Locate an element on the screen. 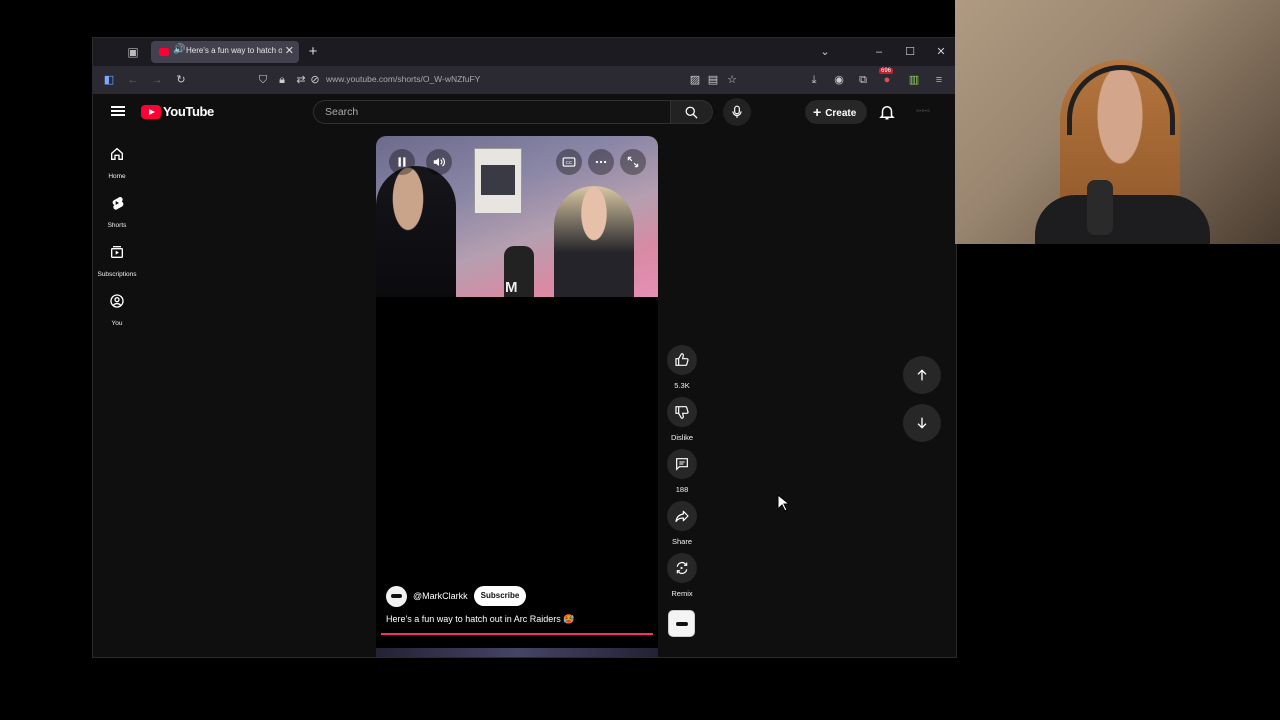 The height and width of the screenshot is (720, 1280). picture-icon: ▨ is located at coordinates (695, 80).